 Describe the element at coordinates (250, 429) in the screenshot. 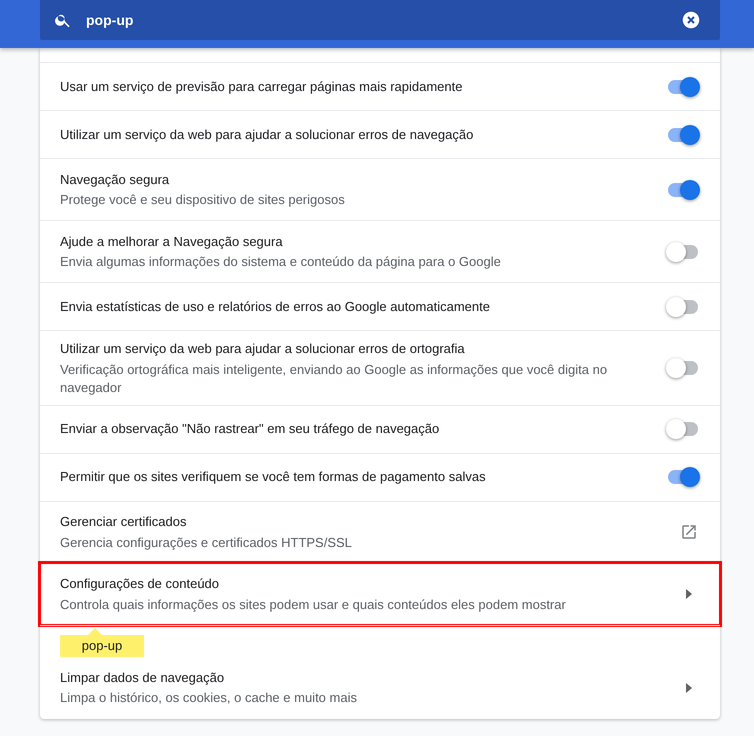

I see `row-title: Enviar a observação "Não rastrear" em seu tráfego de navegação` at that location.